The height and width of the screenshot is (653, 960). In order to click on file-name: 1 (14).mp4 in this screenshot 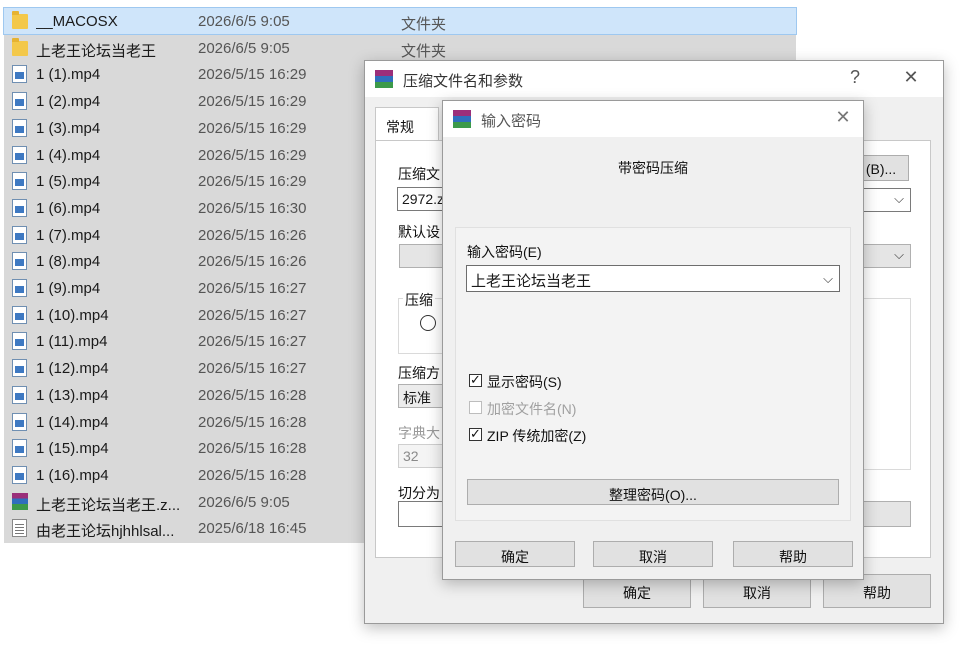, I will do `click(72, 422)`.